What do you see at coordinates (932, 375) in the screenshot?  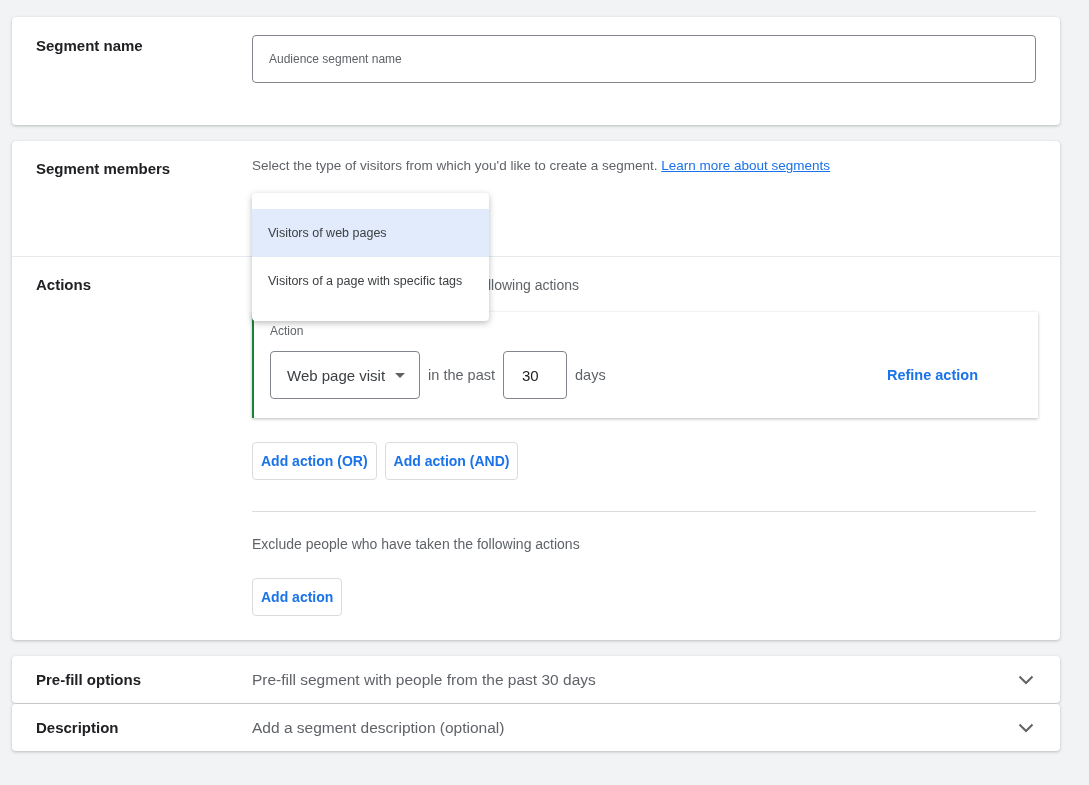 I see `refine-action-button: Refine action` at bounding box center [932, 375].